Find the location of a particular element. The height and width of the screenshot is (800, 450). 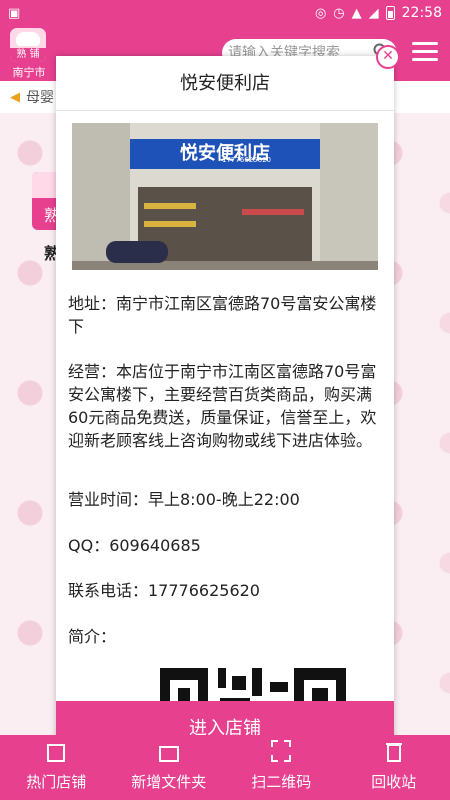

store-photo: 悦安便利店 17776625620 is located at coordinates (225, 196).